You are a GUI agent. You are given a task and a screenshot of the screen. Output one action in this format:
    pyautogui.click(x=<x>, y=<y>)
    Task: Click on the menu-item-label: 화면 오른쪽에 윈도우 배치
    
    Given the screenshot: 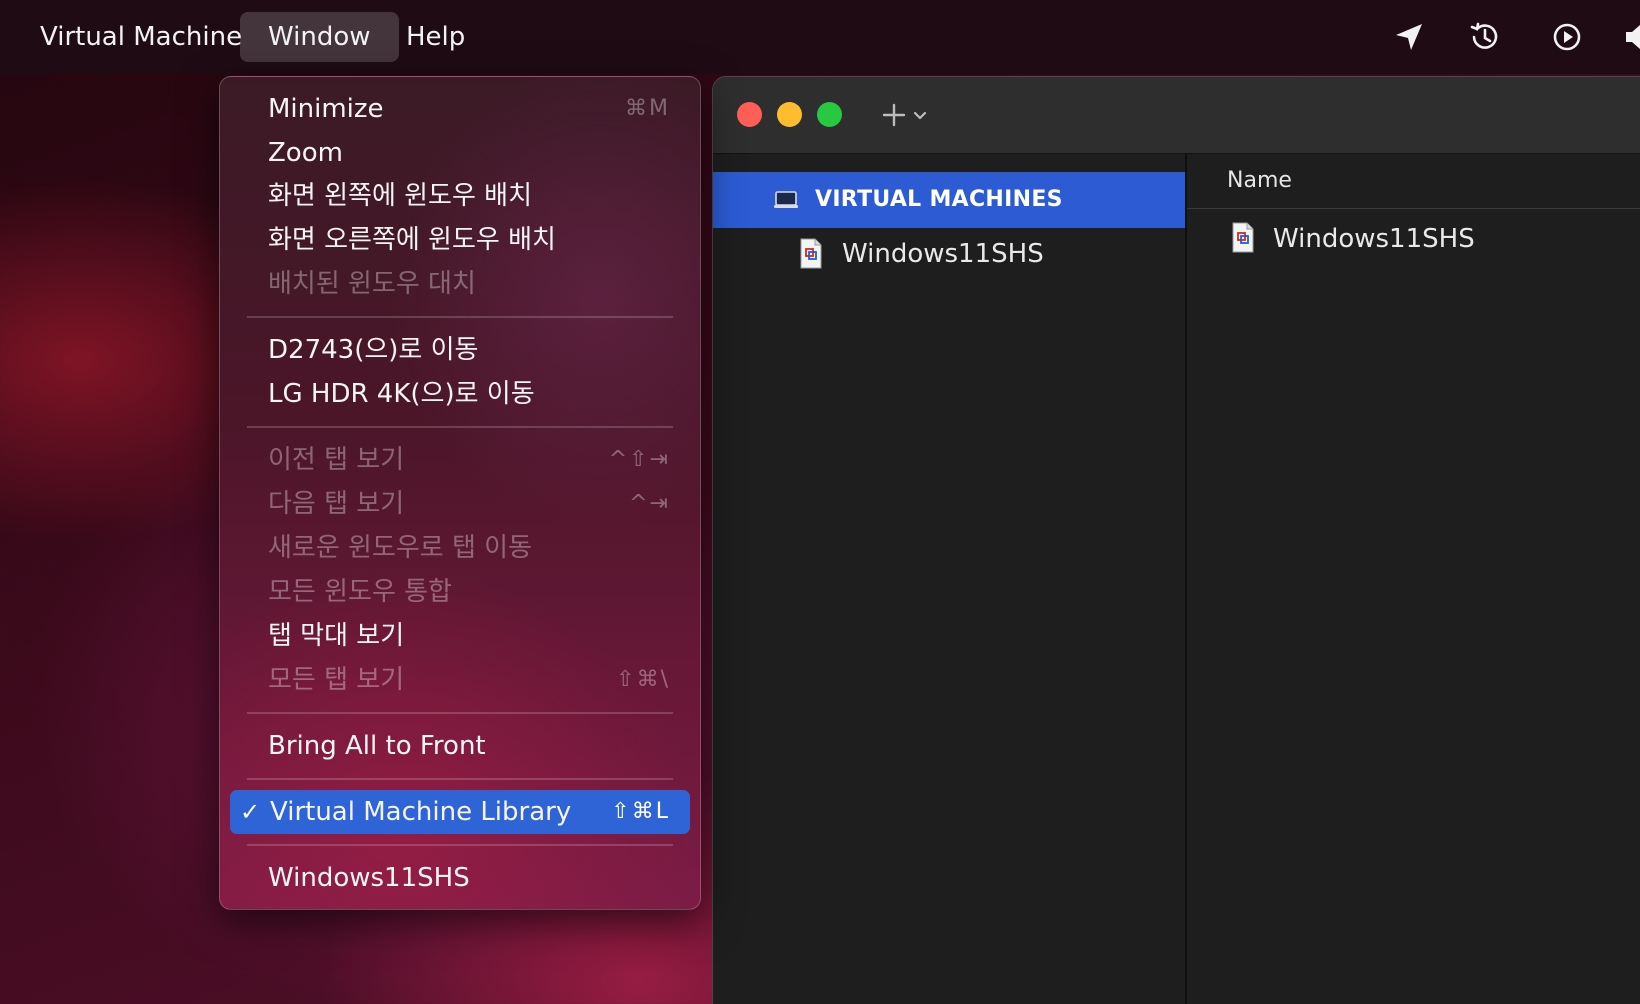 What is the action you would take?
    pyautogui.click(x=412, y=240)
    